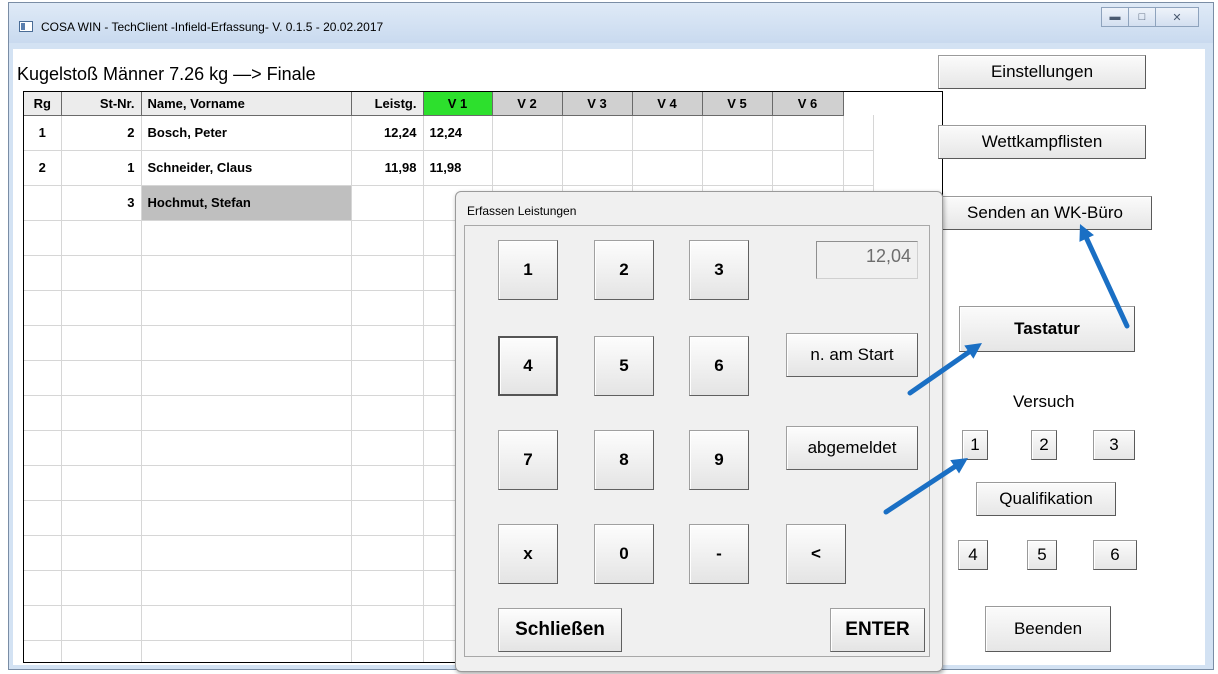 Image resolution: width=1218 pixels, height=674 pixels. What do you see at coordinates (166, 74) in the screenshot?
I see `competition-heading: Kugelstoß Männer 7.26 kg —> Finale` at bounding box center [166, 74].